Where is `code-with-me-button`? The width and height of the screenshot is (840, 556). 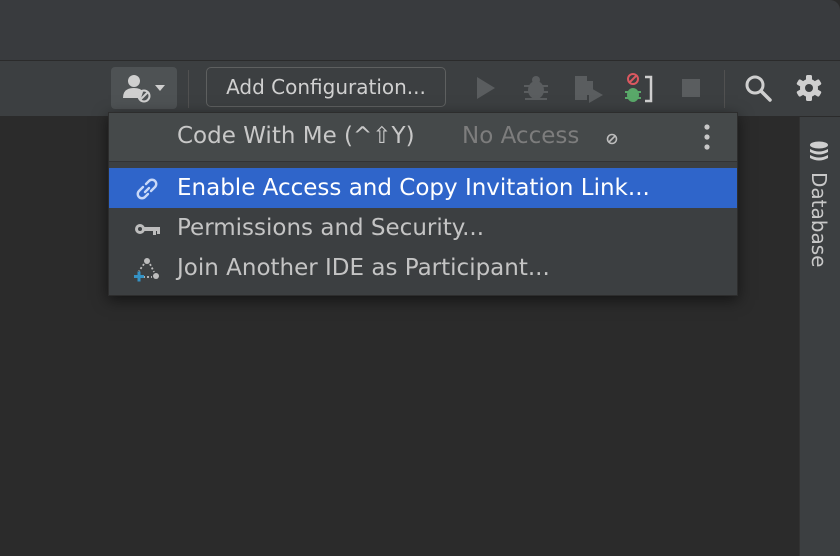 code-with-me-button is located at coordinates (144, 88).